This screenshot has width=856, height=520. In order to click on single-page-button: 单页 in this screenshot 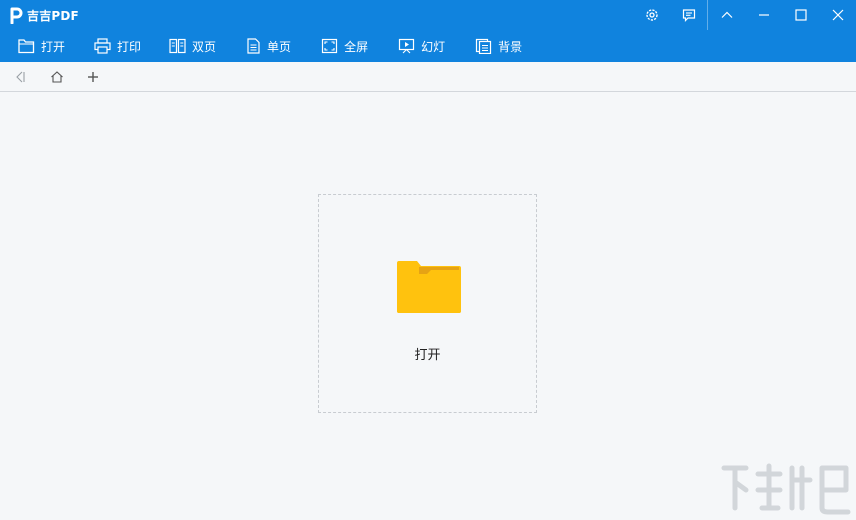, I will do `click(268, 46)`.